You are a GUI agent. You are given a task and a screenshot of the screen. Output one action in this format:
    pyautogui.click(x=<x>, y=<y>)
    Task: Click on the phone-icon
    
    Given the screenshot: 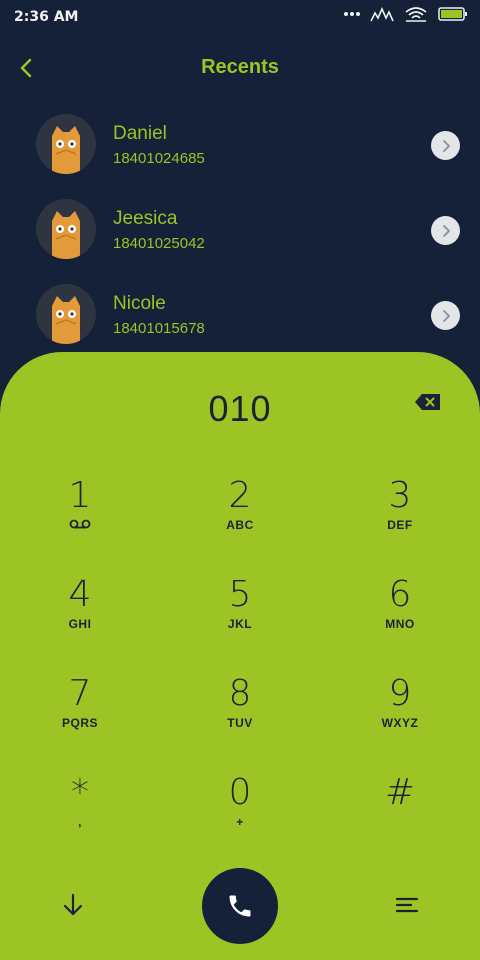 What is the action you would take?
    pyautogui.click(x=240, y=906)
    